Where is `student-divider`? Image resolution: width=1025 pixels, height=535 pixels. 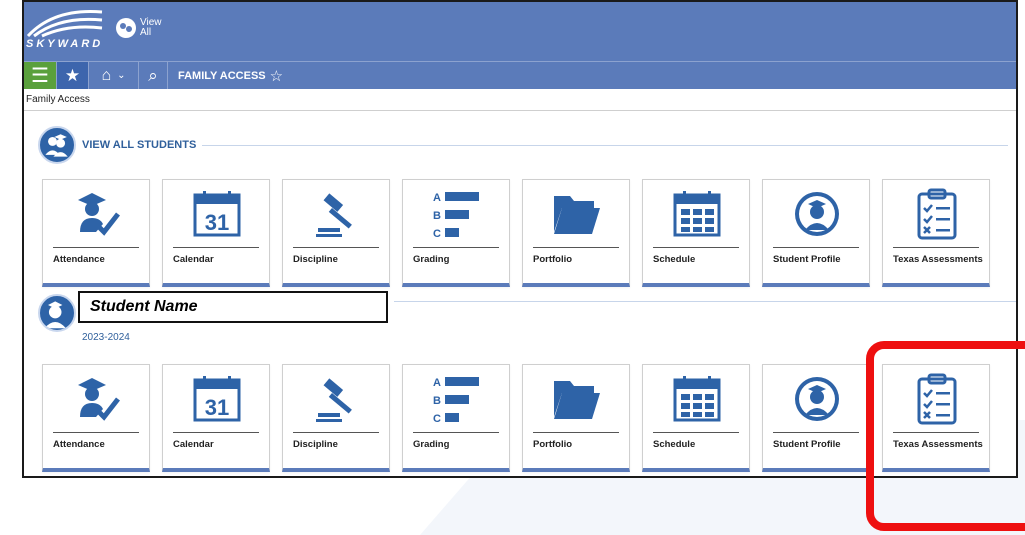 student-divider is located at coordinates (705, 301).